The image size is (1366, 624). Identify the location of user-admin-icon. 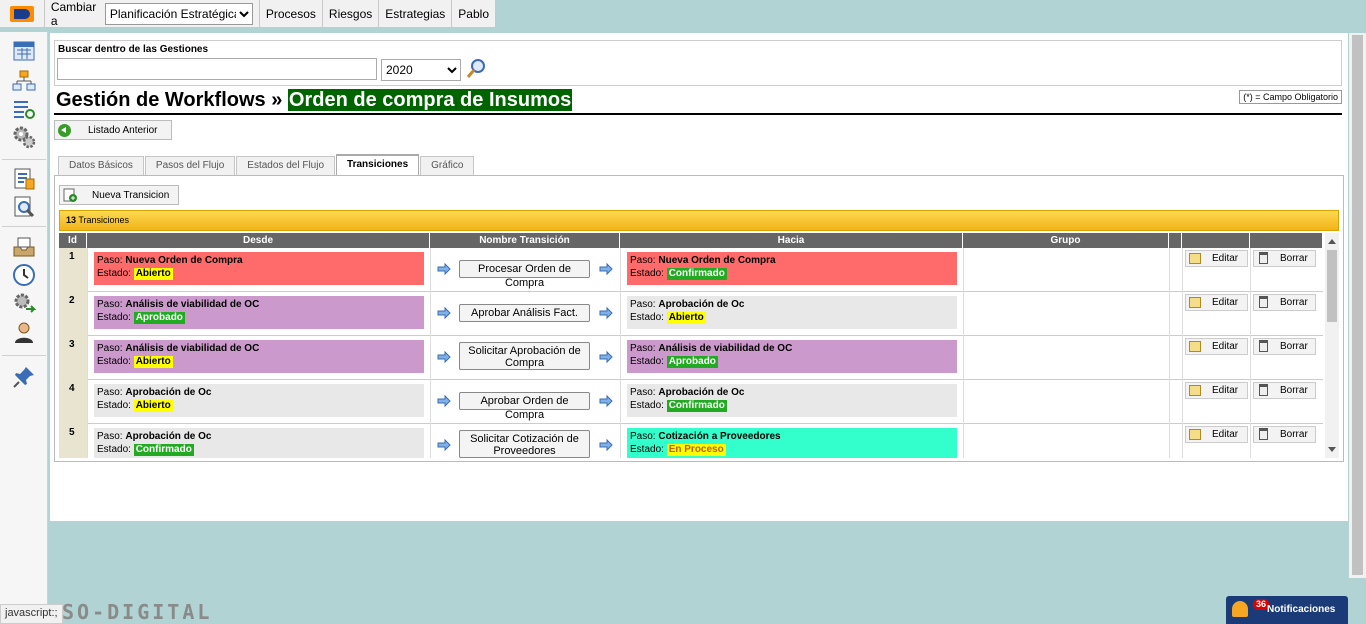
(24, 333).